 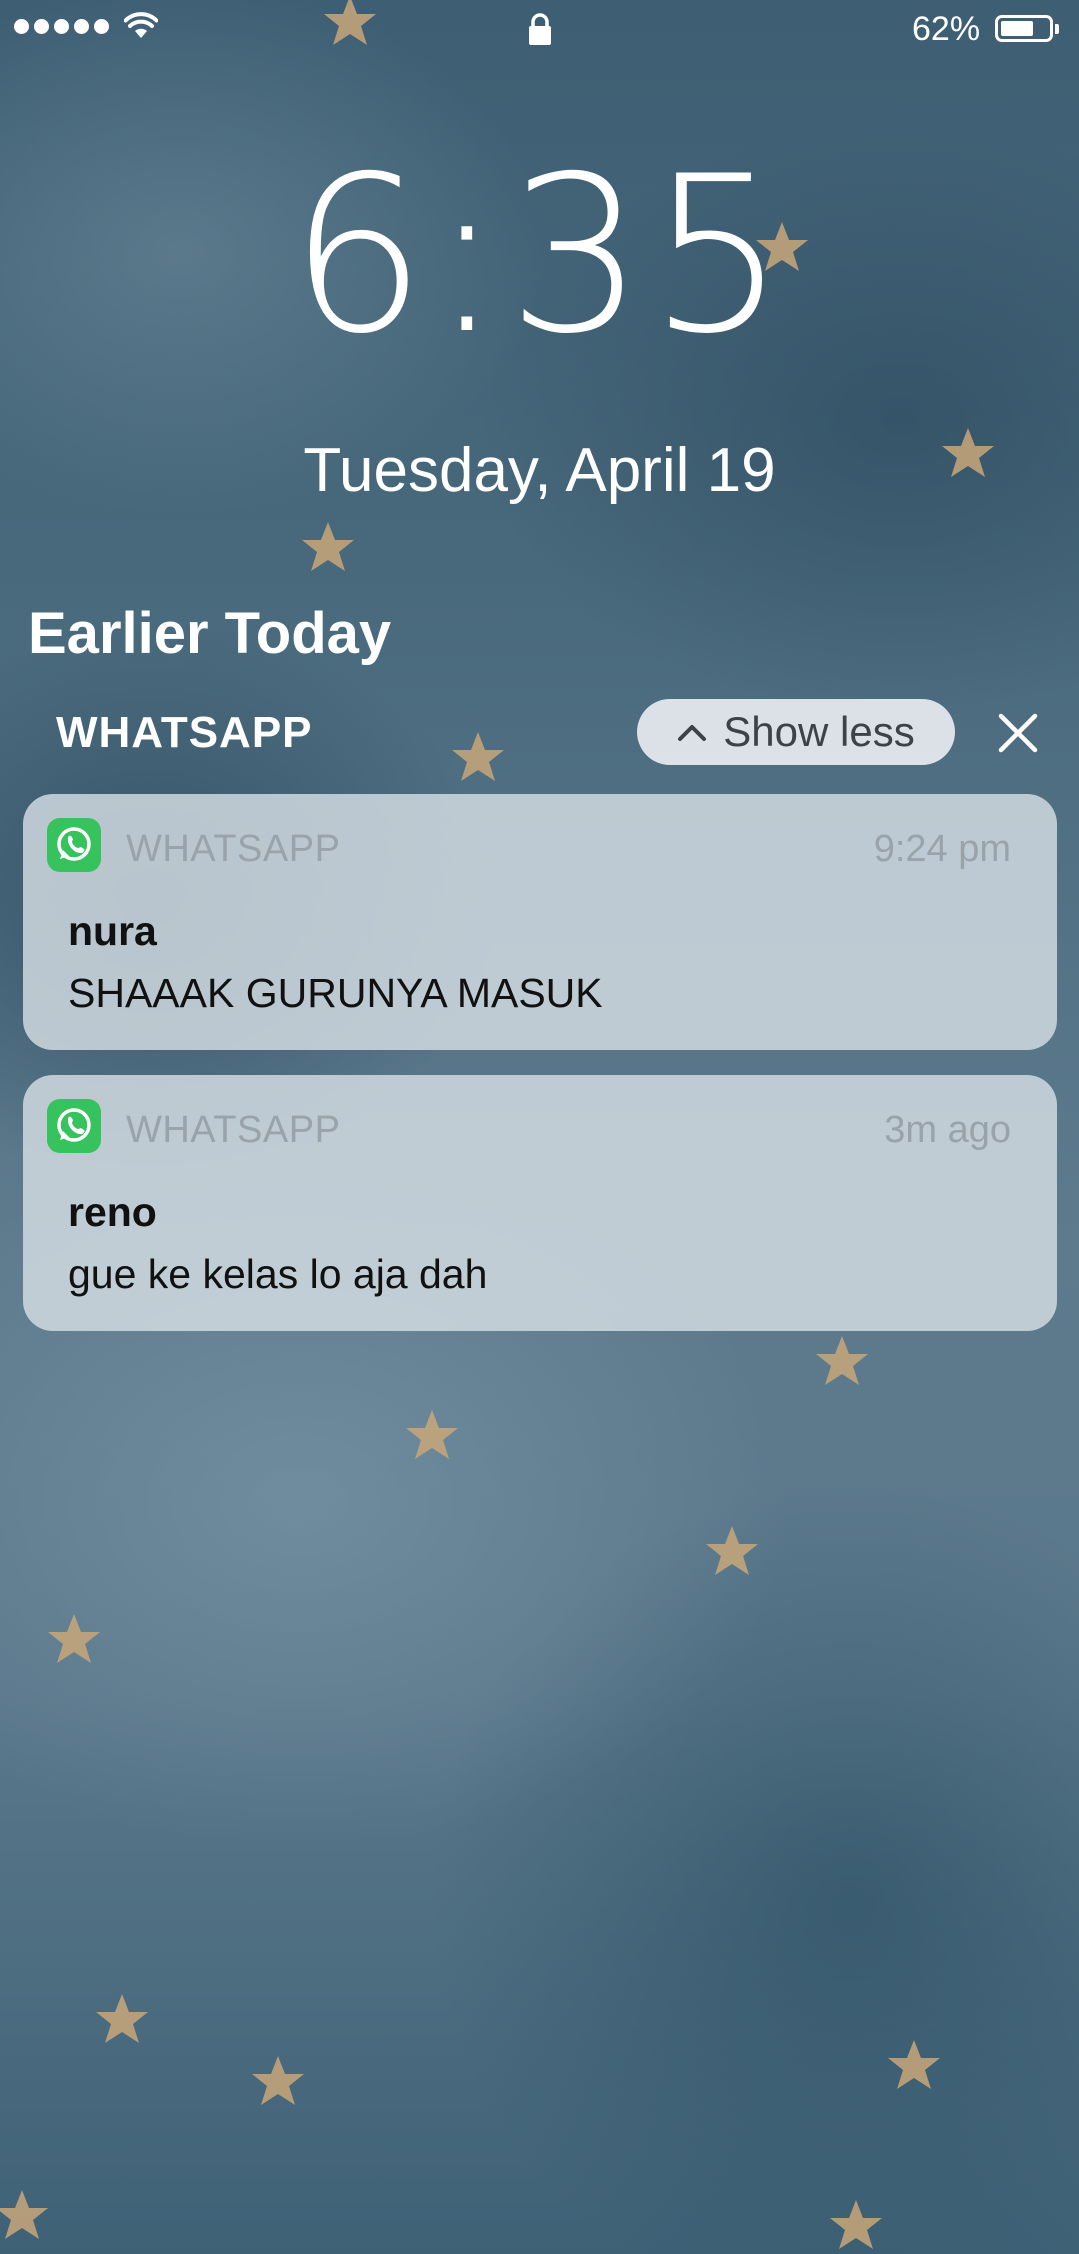 What do you see at coordinates (61, 26) in the screenshot?
I see `signal-icon` at bounding box center [61, 26].